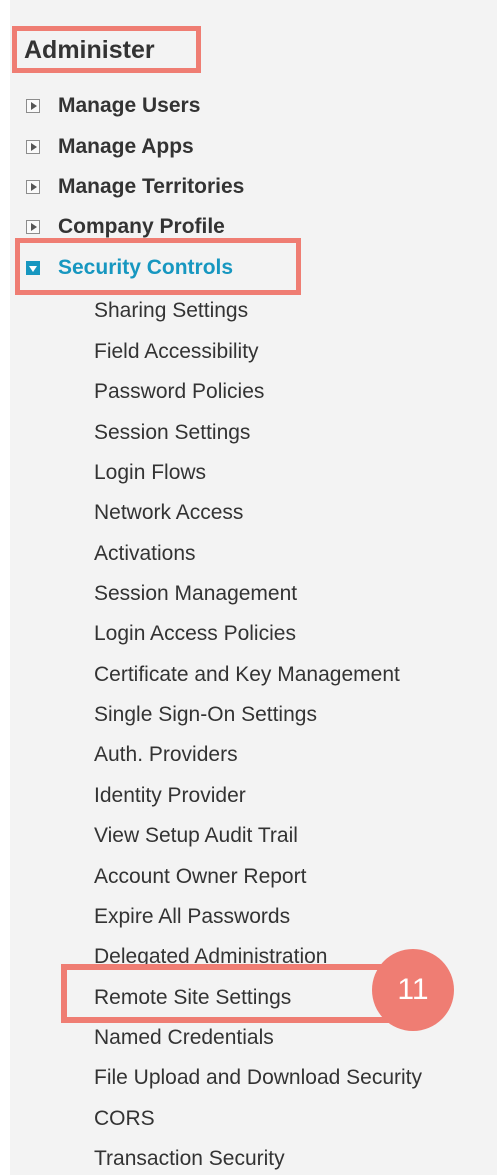  Describe the element at coordinates (258, 1078) in the screenshot. I see `menu-item-file-upload-download-security: File Upload and Download Security` at that location.